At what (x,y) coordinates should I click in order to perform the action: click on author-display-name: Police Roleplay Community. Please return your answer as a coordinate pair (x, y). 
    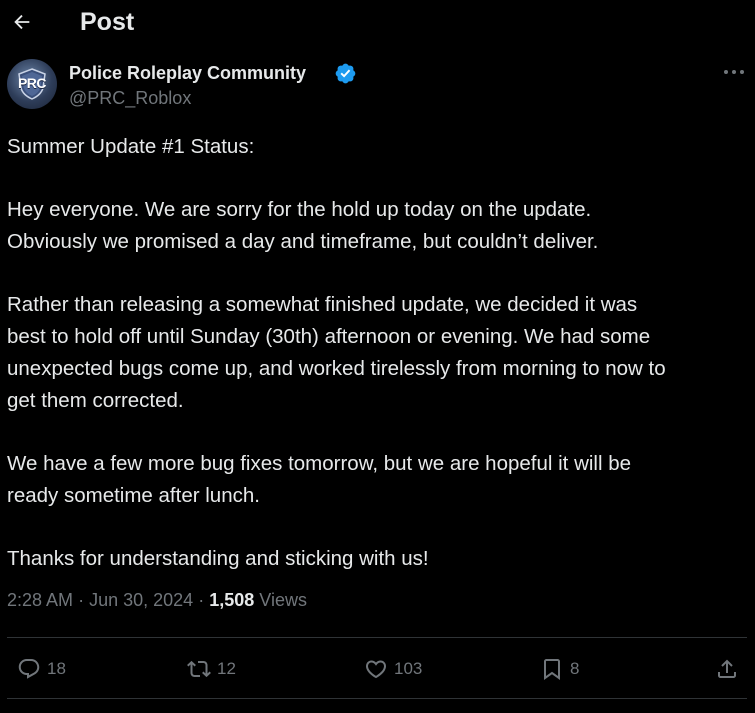
    Looking at the image, I should click on (187, 73).